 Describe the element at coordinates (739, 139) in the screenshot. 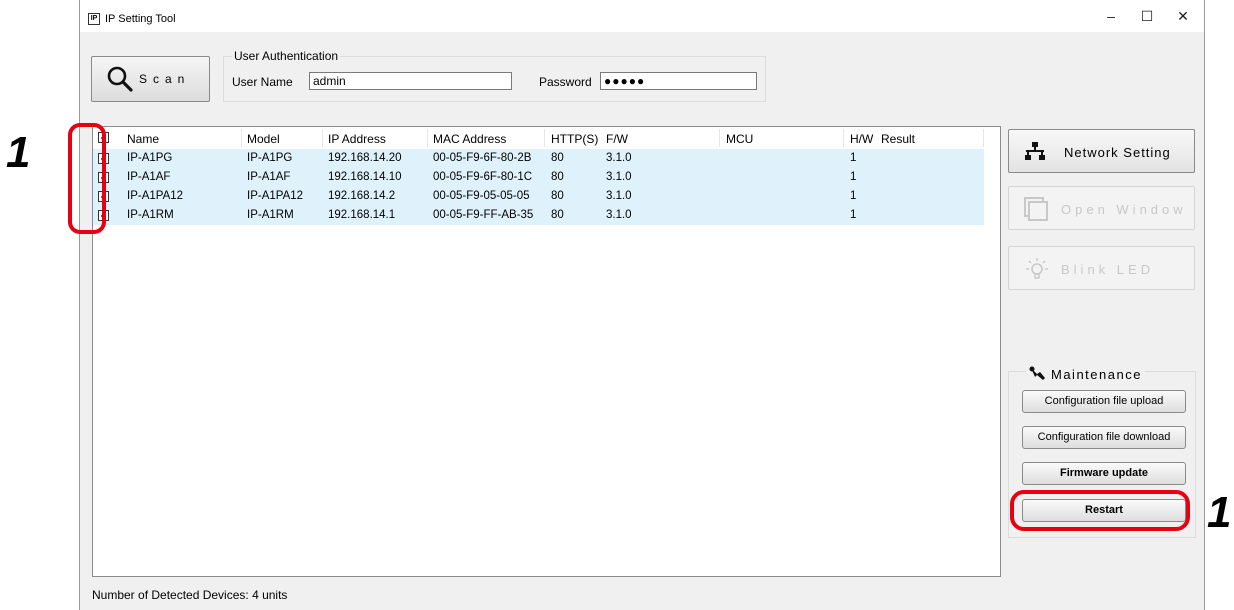

I see `column-header-mcu: MCU` at that location.